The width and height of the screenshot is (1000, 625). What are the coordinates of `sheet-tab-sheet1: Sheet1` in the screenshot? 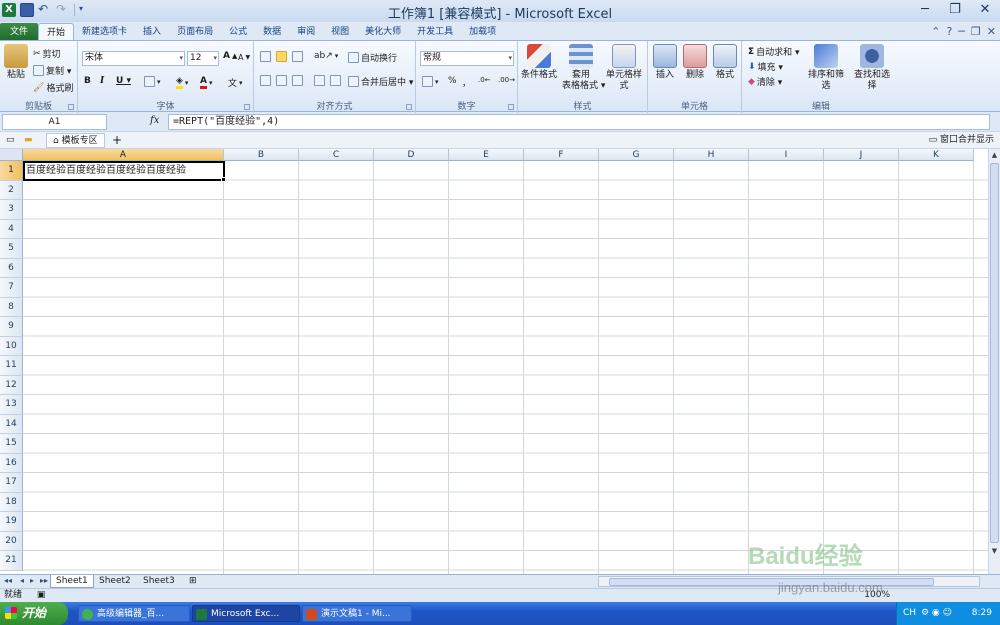 It's located at (72, 581).